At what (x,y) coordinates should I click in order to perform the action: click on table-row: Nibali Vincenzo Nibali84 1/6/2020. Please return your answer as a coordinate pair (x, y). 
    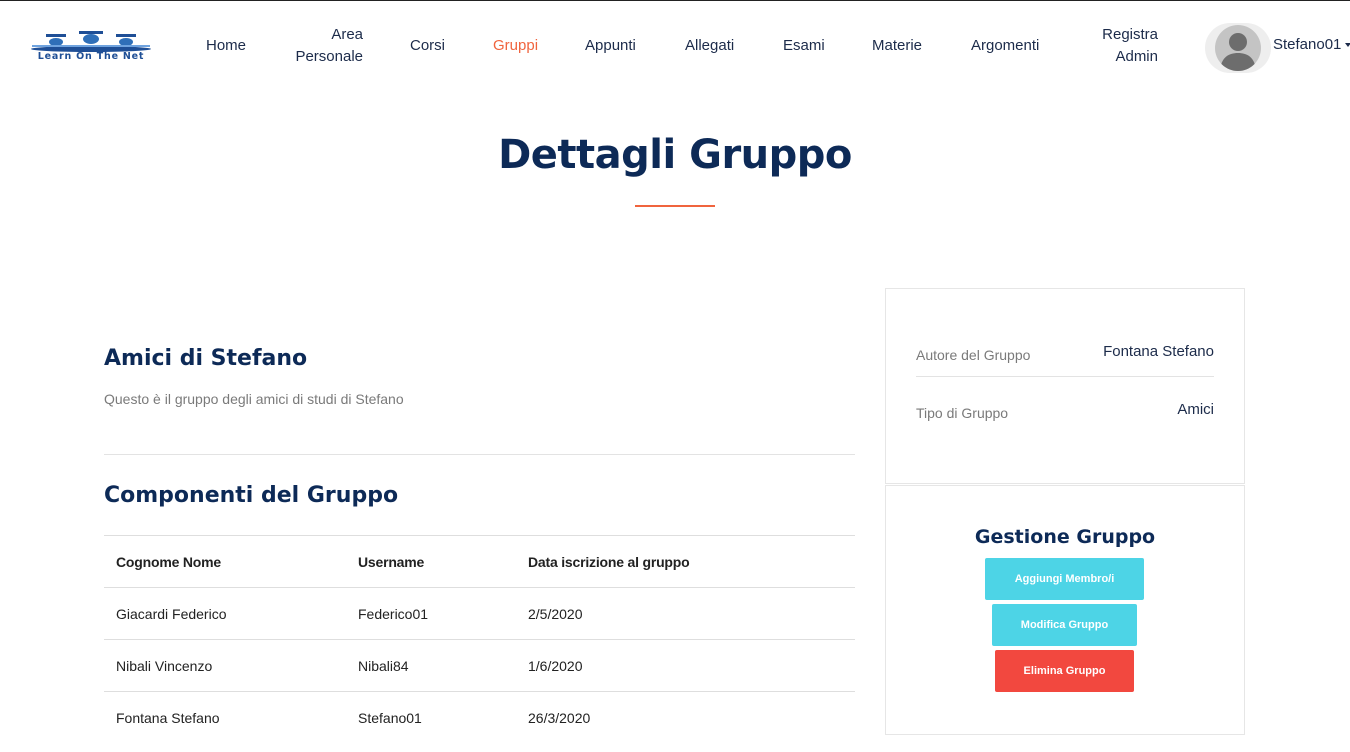
    Looking at the image, I should click on (479, 665).